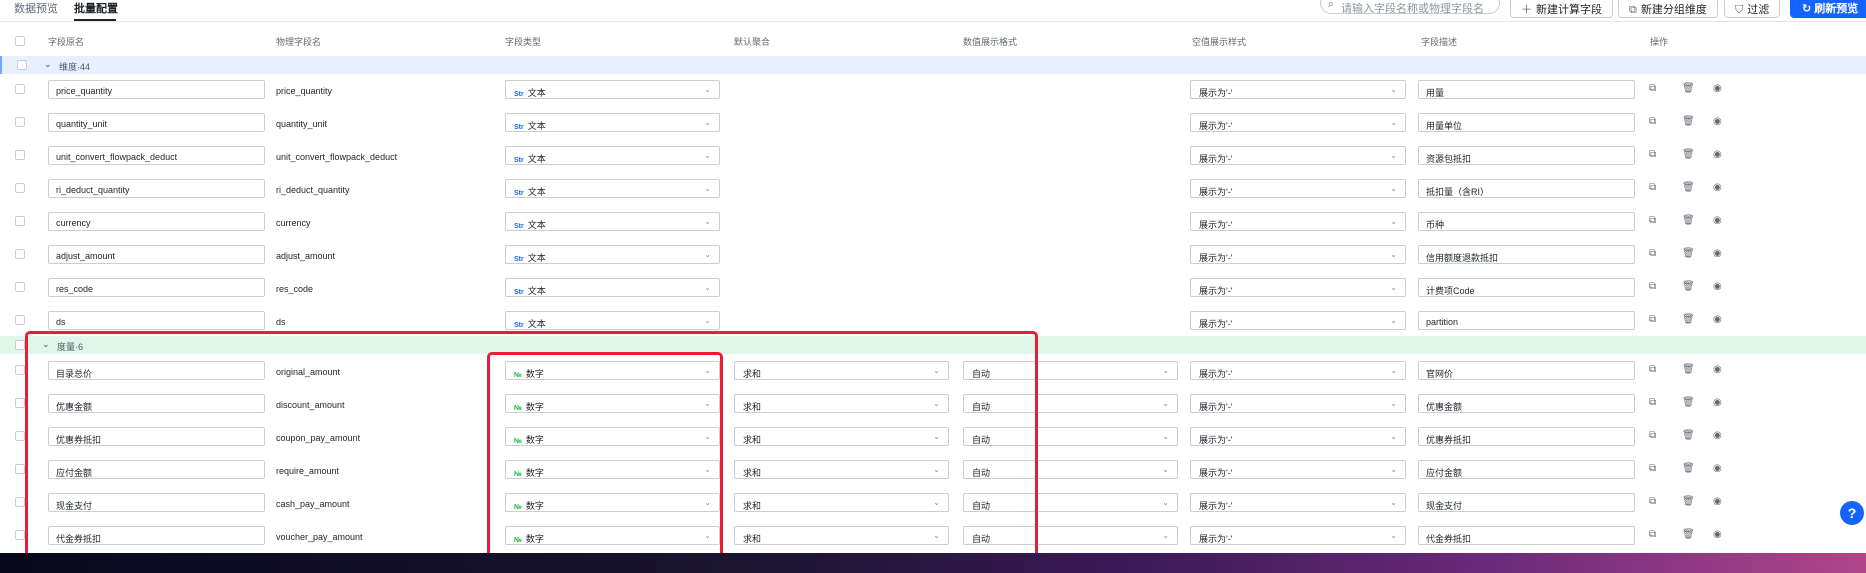 This screenshot has width=1866, height=573. I want to click on field-name-input: ds, so click(156, 320).